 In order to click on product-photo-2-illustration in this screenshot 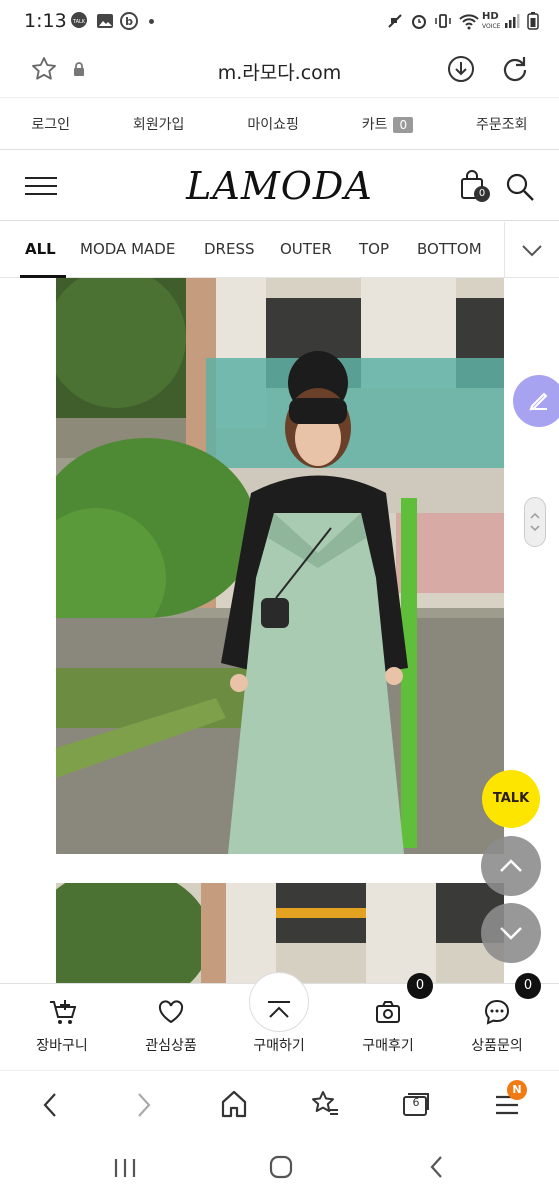, I will do `click(280, 933)`.